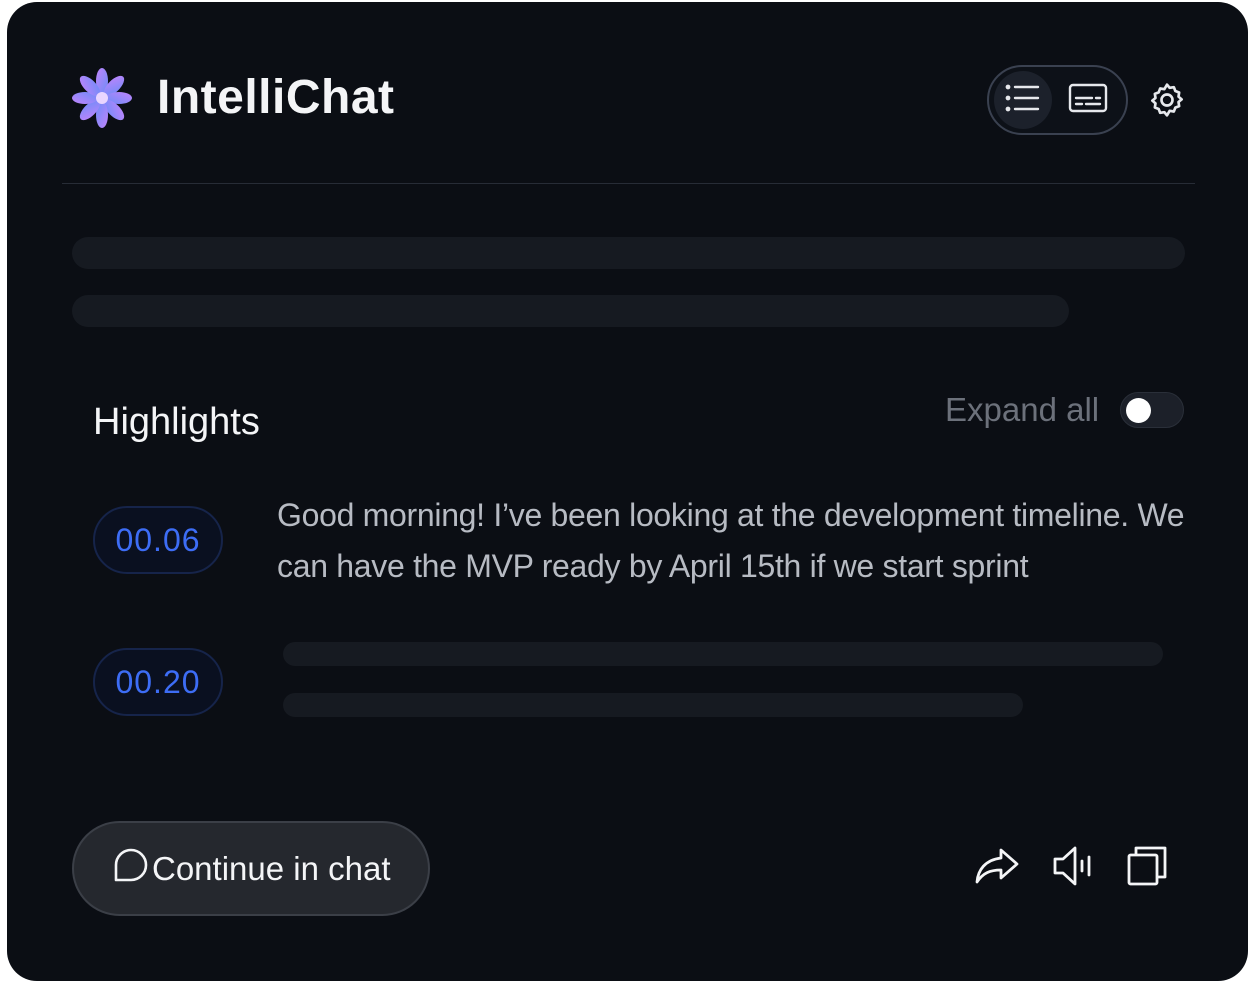  What do you see at coordinates (158, 682) in the screenshot?
I see `timestamp-badge: 00.20` at bounding box center [158, 682].